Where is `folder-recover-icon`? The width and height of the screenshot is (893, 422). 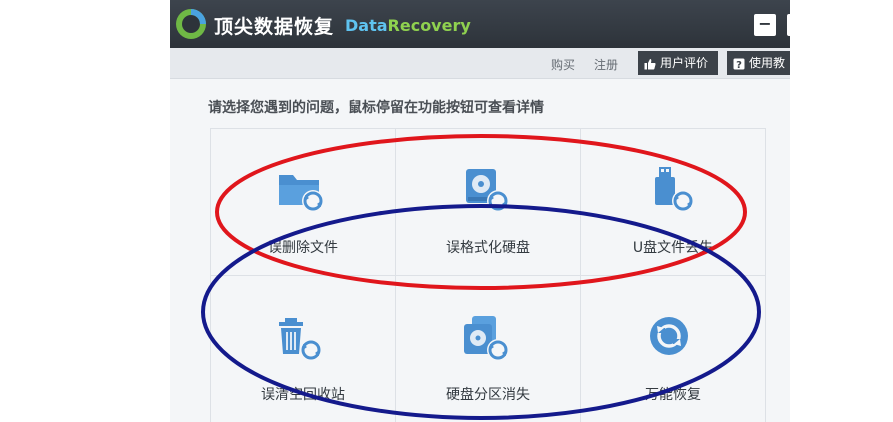
folder-recover-icon is located at coordinates (301, 193).